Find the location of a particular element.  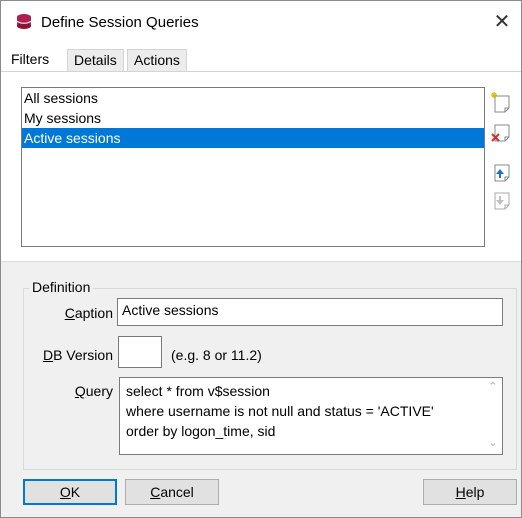

list-item-selected: Active sessions is located at coordinates (253, 138).